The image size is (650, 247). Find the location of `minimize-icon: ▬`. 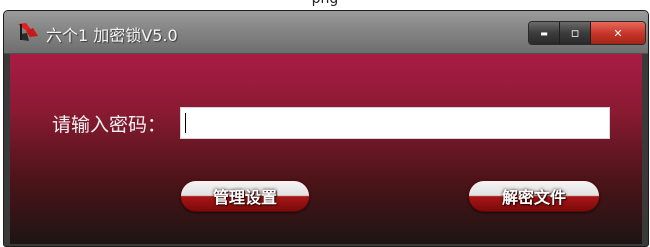

minimize-icon: ▬ is located at coordinates (544, 33).